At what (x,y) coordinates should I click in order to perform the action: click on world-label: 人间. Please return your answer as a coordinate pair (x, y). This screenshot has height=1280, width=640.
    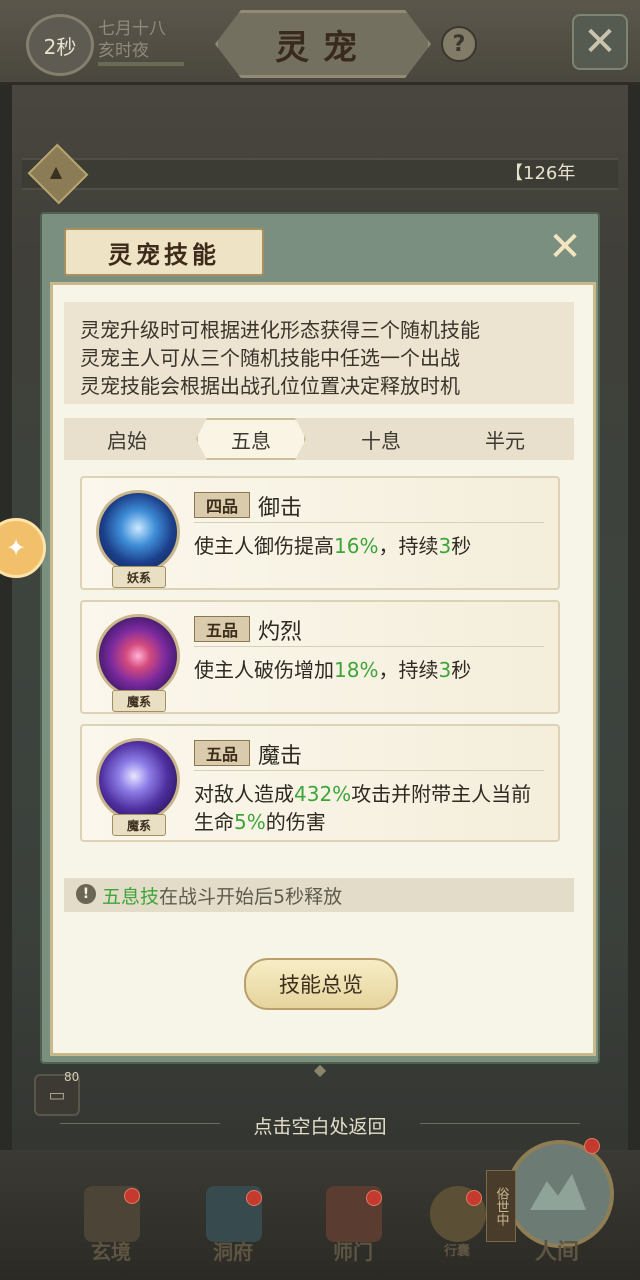
    Looking at the image, I should click on (556, 1252).